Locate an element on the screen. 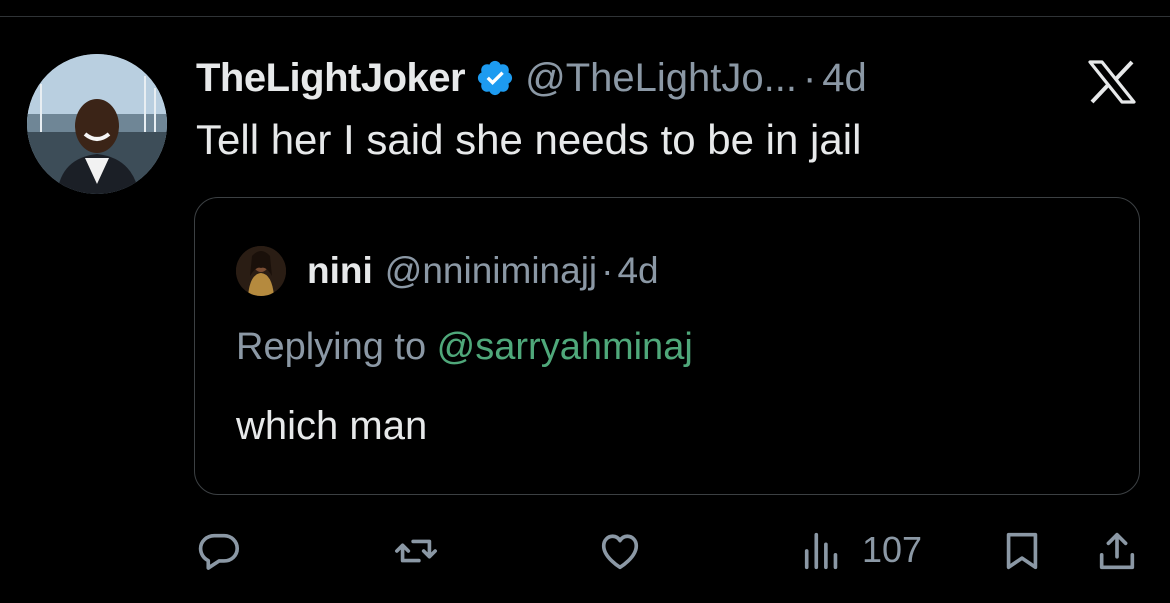 This screenshot has width=1170, height=603. retweet-icon is located at coordinates (416, 551).